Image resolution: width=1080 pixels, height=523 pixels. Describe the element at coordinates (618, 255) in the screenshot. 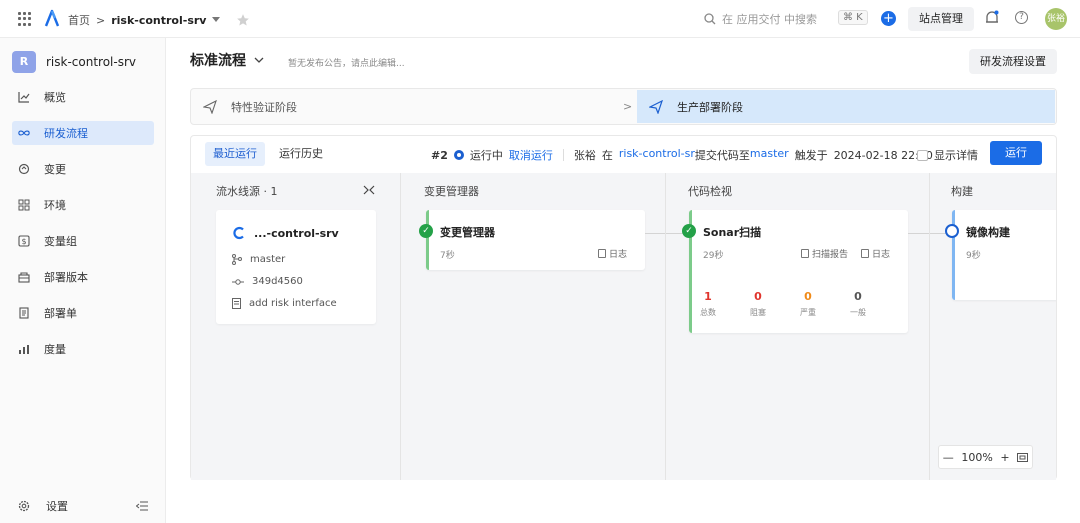

I see `log-label: 日志` at that location.